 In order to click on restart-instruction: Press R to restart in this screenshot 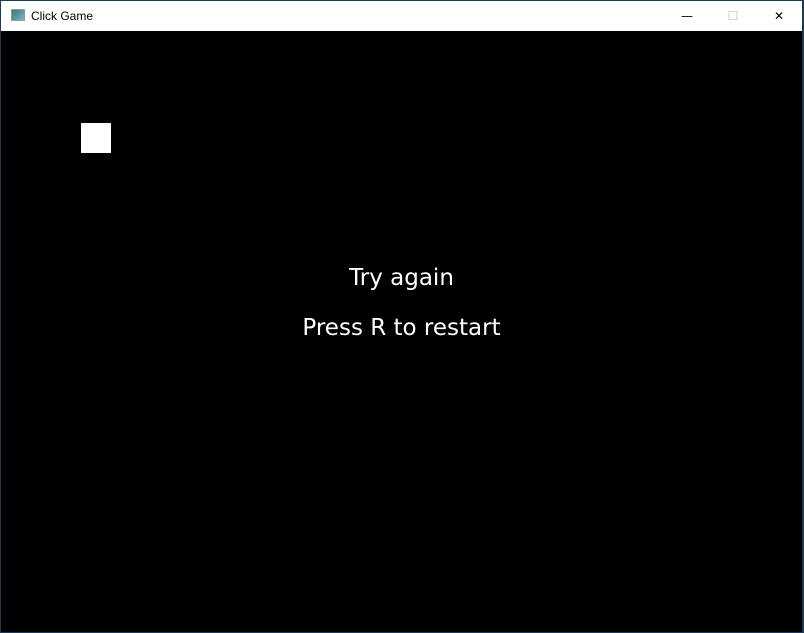, I will do `click(401, 328)`.